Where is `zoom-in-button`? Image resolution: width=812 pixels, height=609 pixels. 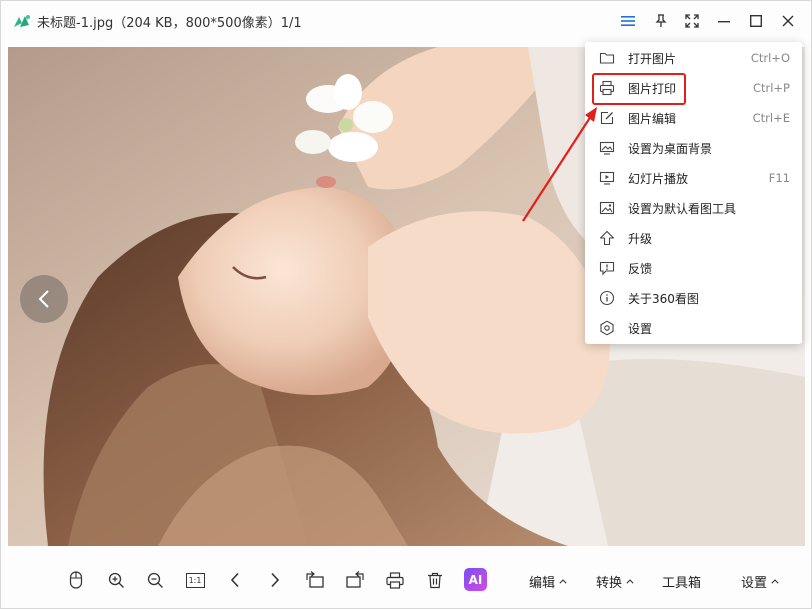
zoom-in-button is located at coordinates (116, 580).